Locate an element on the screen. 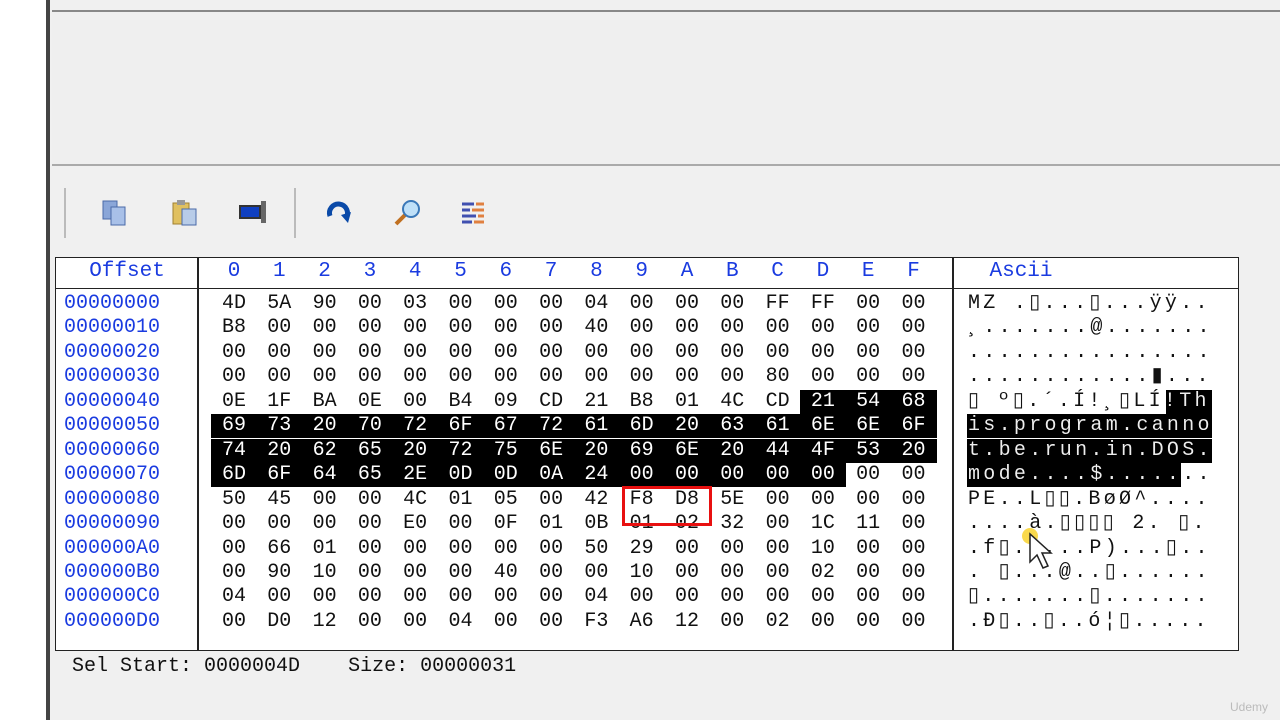 Image resolution: width=1280 pixels, height=720 pixels. hex-byte: 10 is located at coordinates (325, 573).